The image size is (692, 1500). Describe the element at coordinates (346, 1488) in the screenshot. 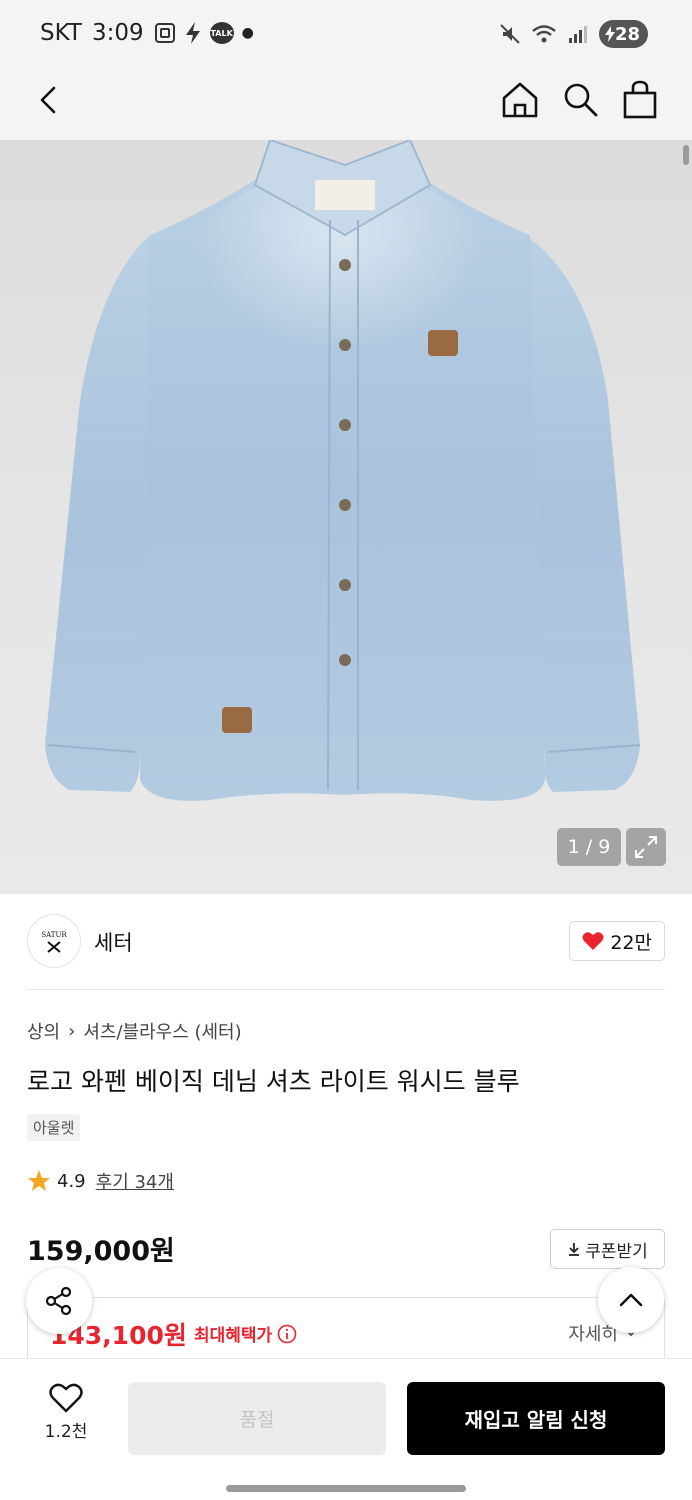

I see `home-indicator` at that location.